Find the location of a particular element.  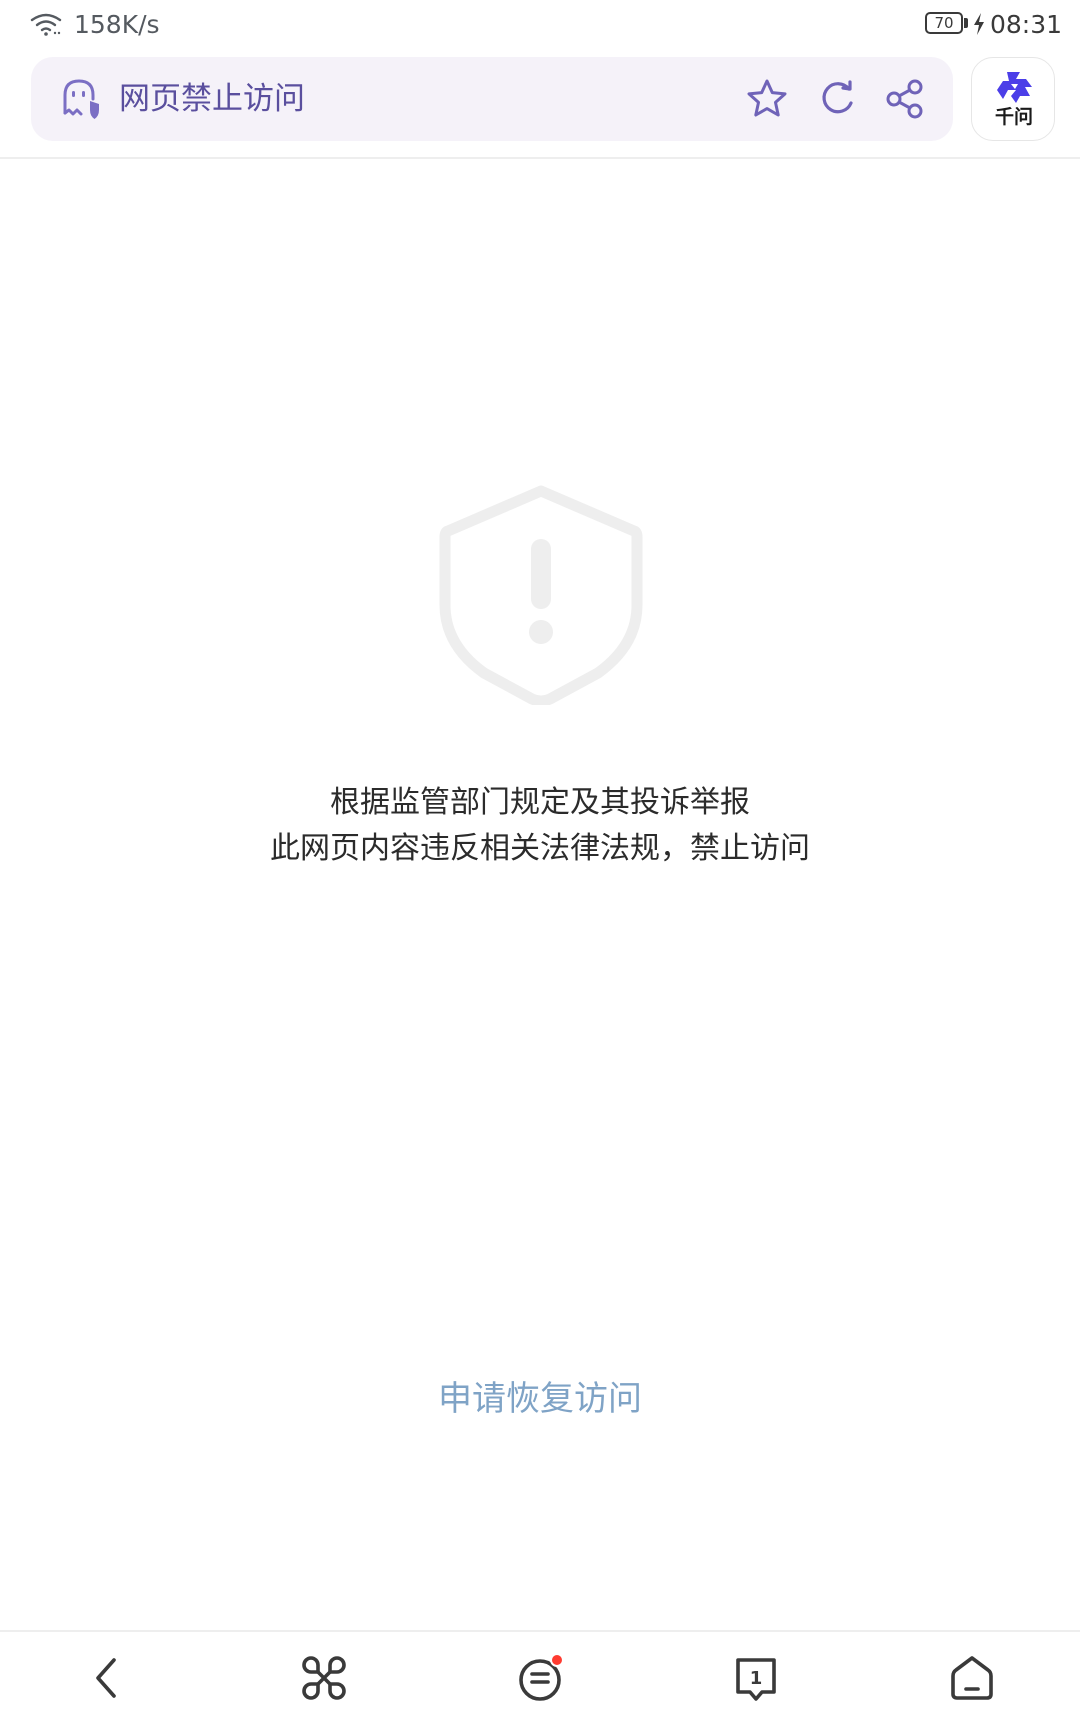

feed-icon is located at coordinates (540, 1678).